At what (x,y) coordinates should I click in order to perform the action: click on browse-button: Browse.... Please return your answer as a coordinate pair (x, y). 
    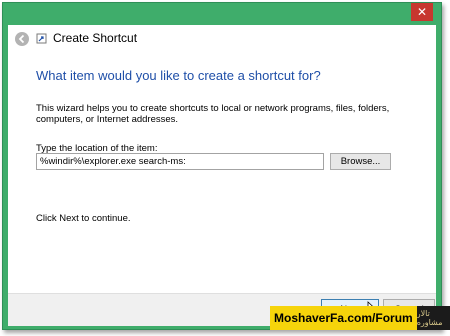
    Looking at the image, I should click on (360, 161).